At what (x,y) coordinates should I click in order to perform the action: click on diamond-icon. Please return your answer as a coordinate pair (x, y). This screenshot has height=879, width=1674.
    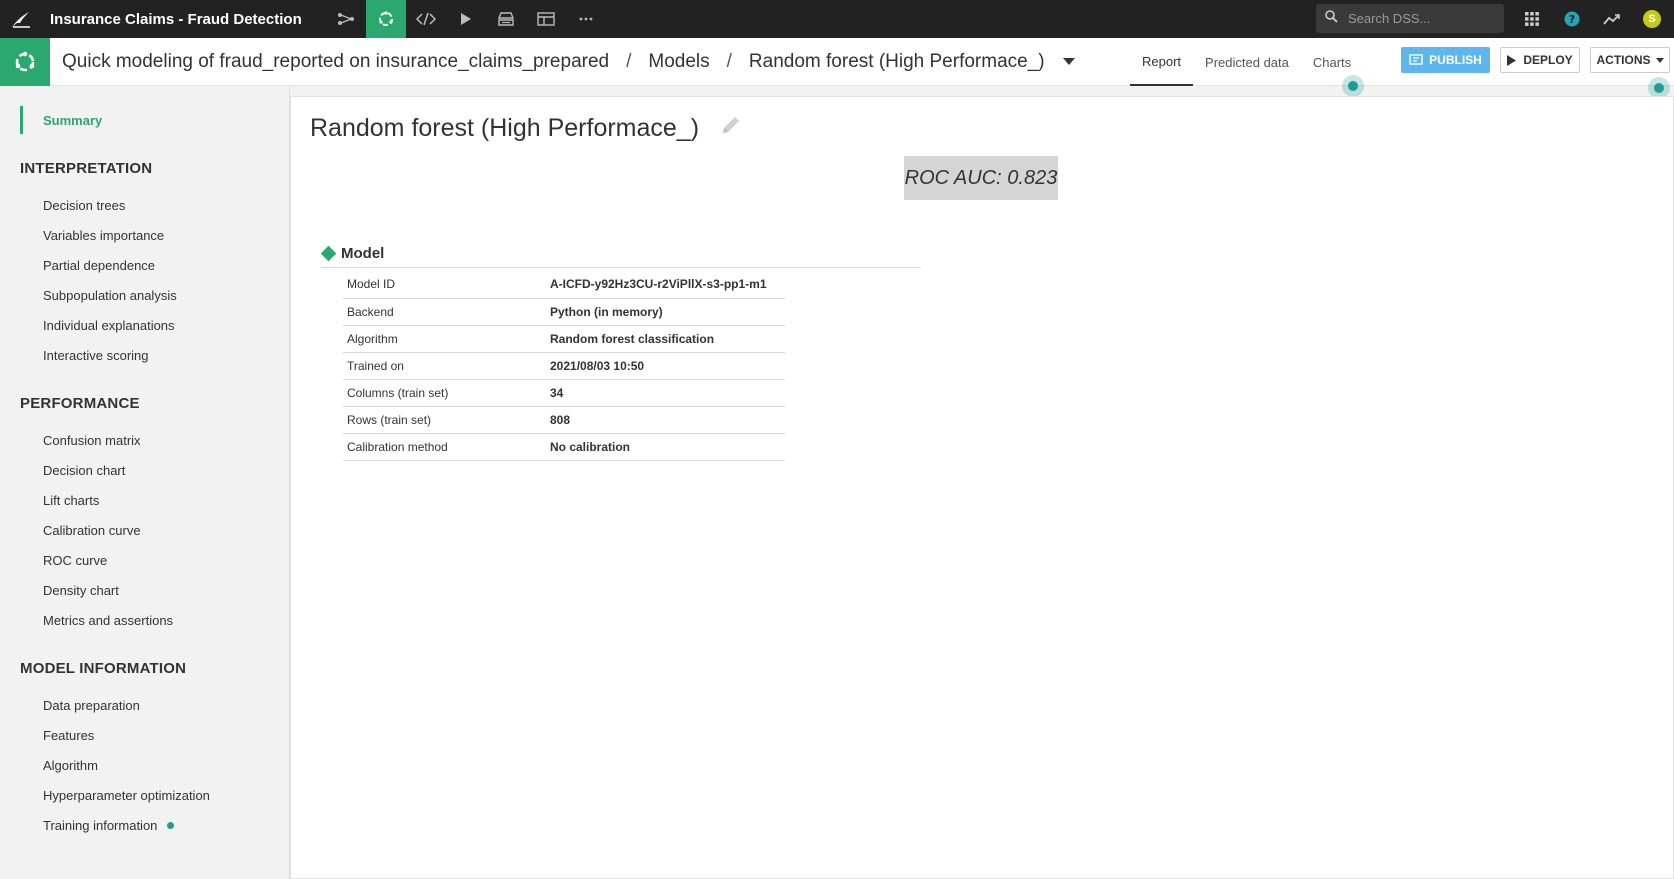
    Looking at the image, I should click on (328, 253).